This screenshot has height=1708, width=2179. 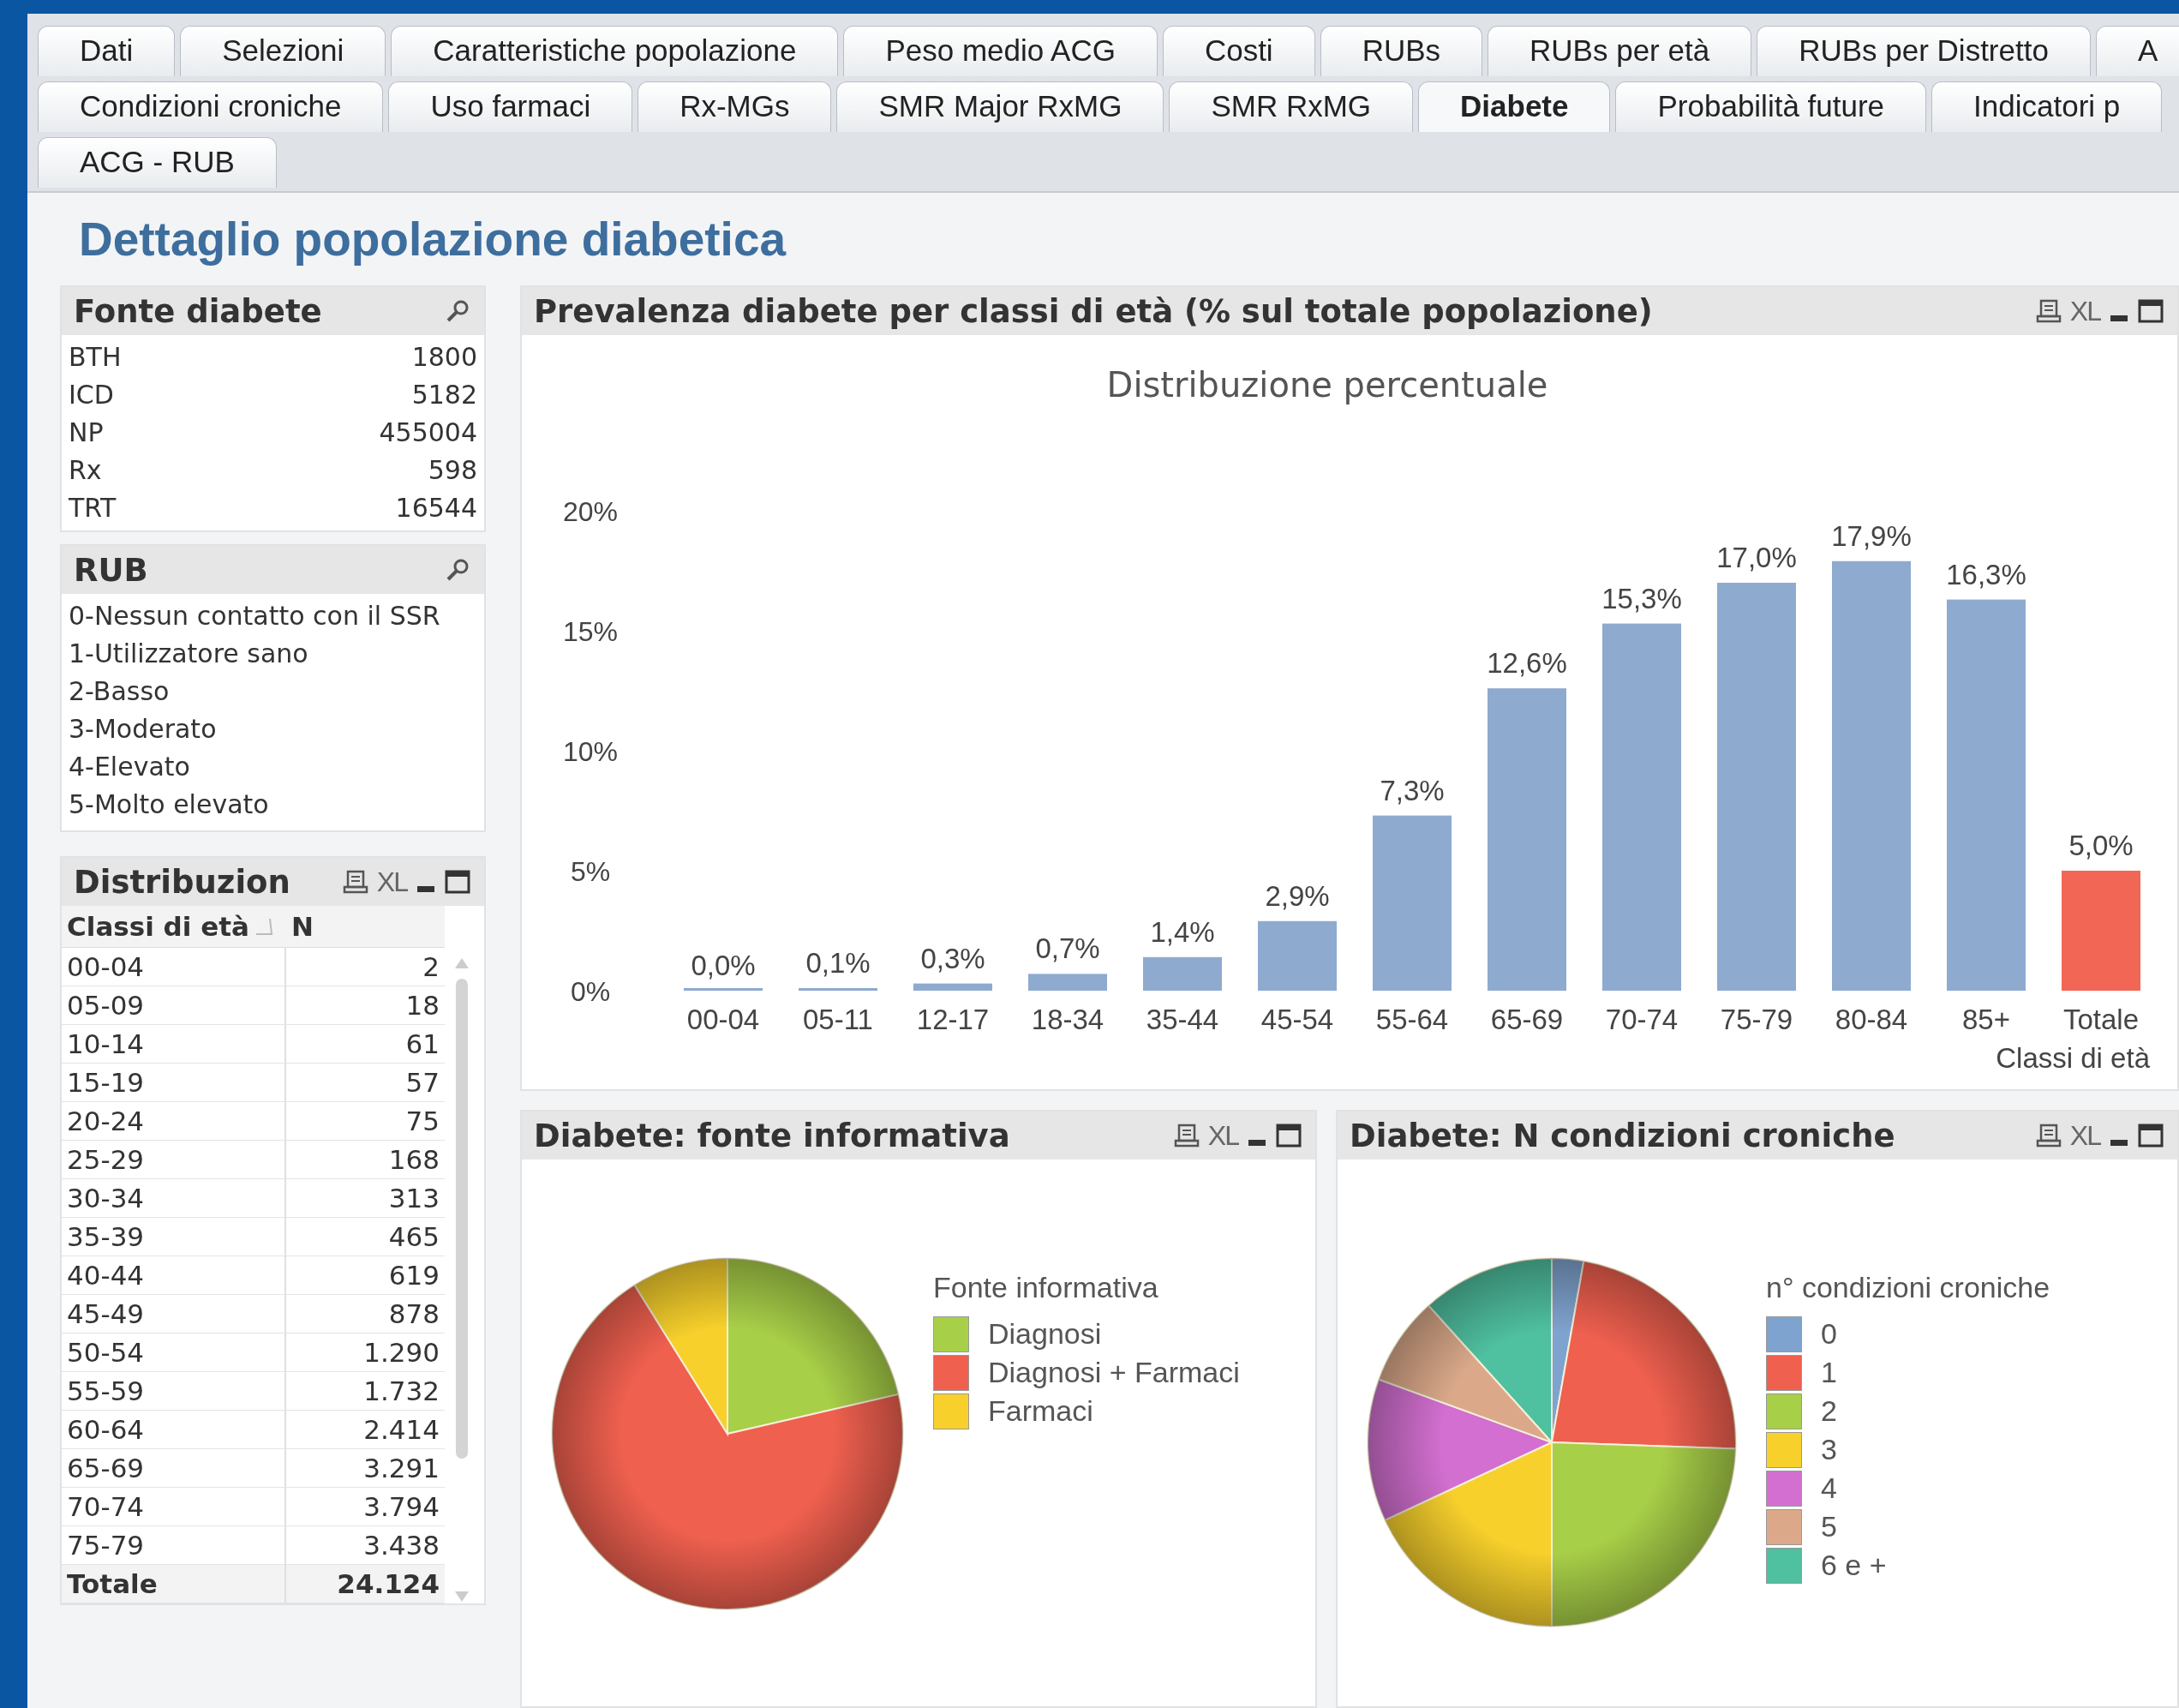 I want to click on tab: Condizioni croniche, so click(x=211, y=106).